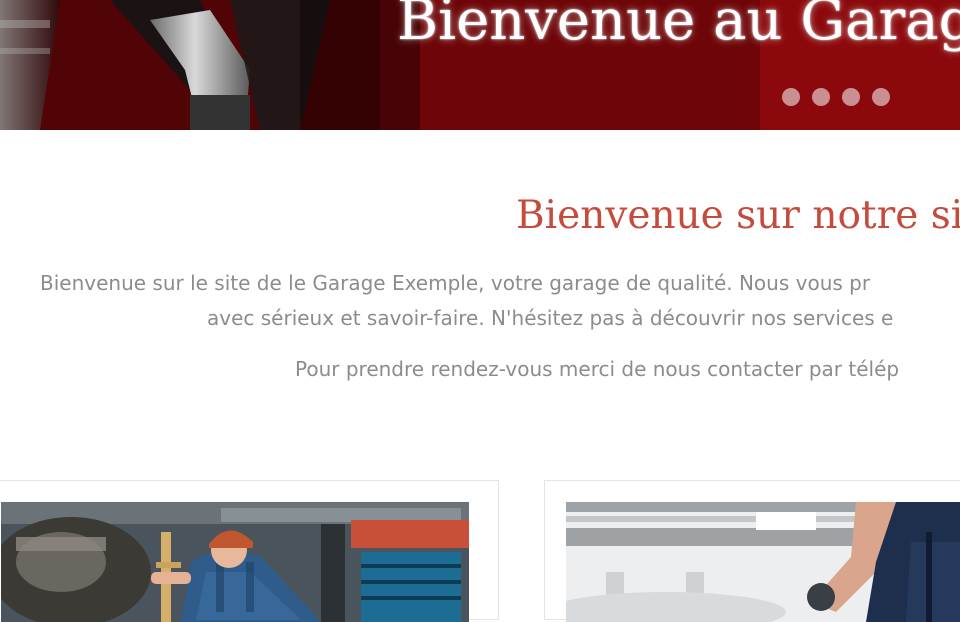  Describe the element at coordinates (678, 26) in the screenshot. I see `hero-title: Bienvenue au Garage` at that location.